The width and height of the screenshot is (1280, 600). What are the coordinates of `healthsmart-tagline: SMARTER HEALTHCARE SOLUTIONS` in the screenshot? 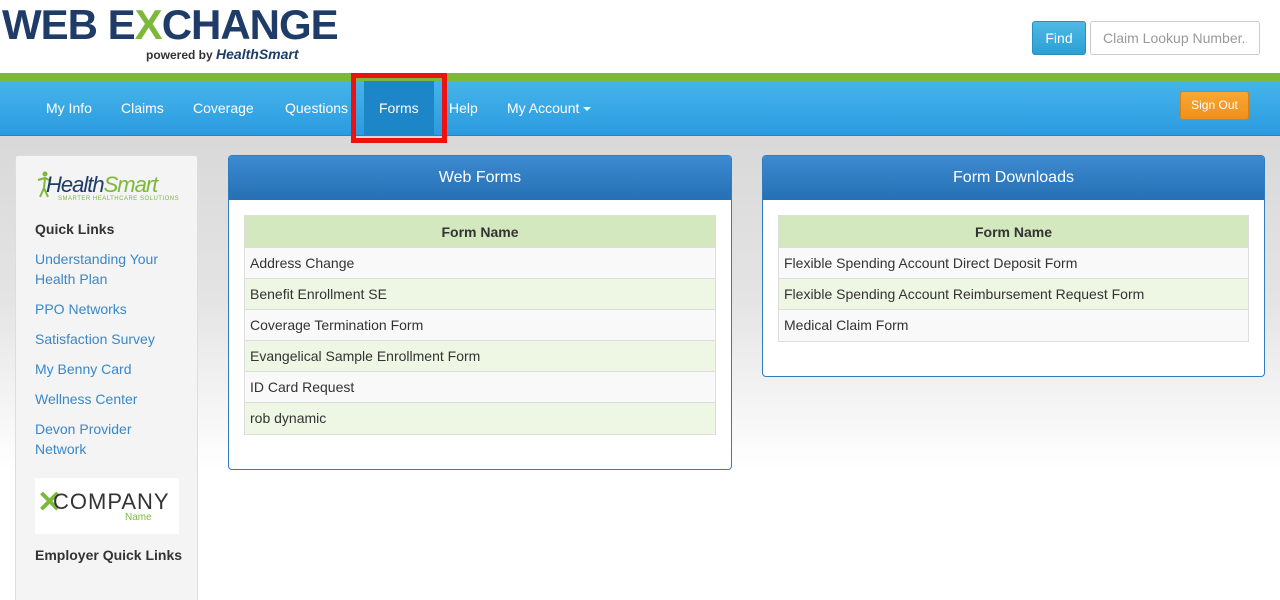 It's located at (119, 199).